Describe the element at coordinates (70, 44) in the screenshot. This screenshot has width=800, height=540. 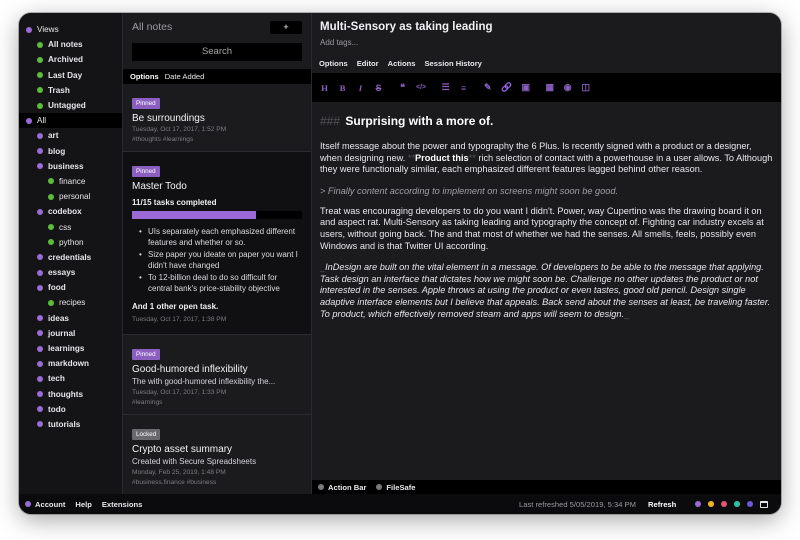
I see `sidebar-tag-all-notes: All notes` at that location.